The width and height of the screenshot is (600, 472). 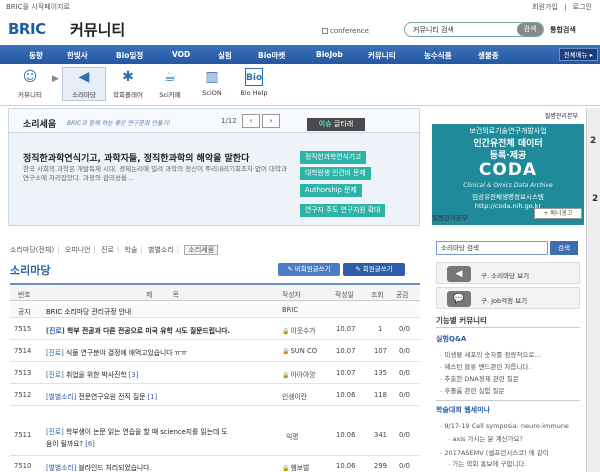 I want to click on gnb-item-trends: 동향, so click(x=36, y=55).